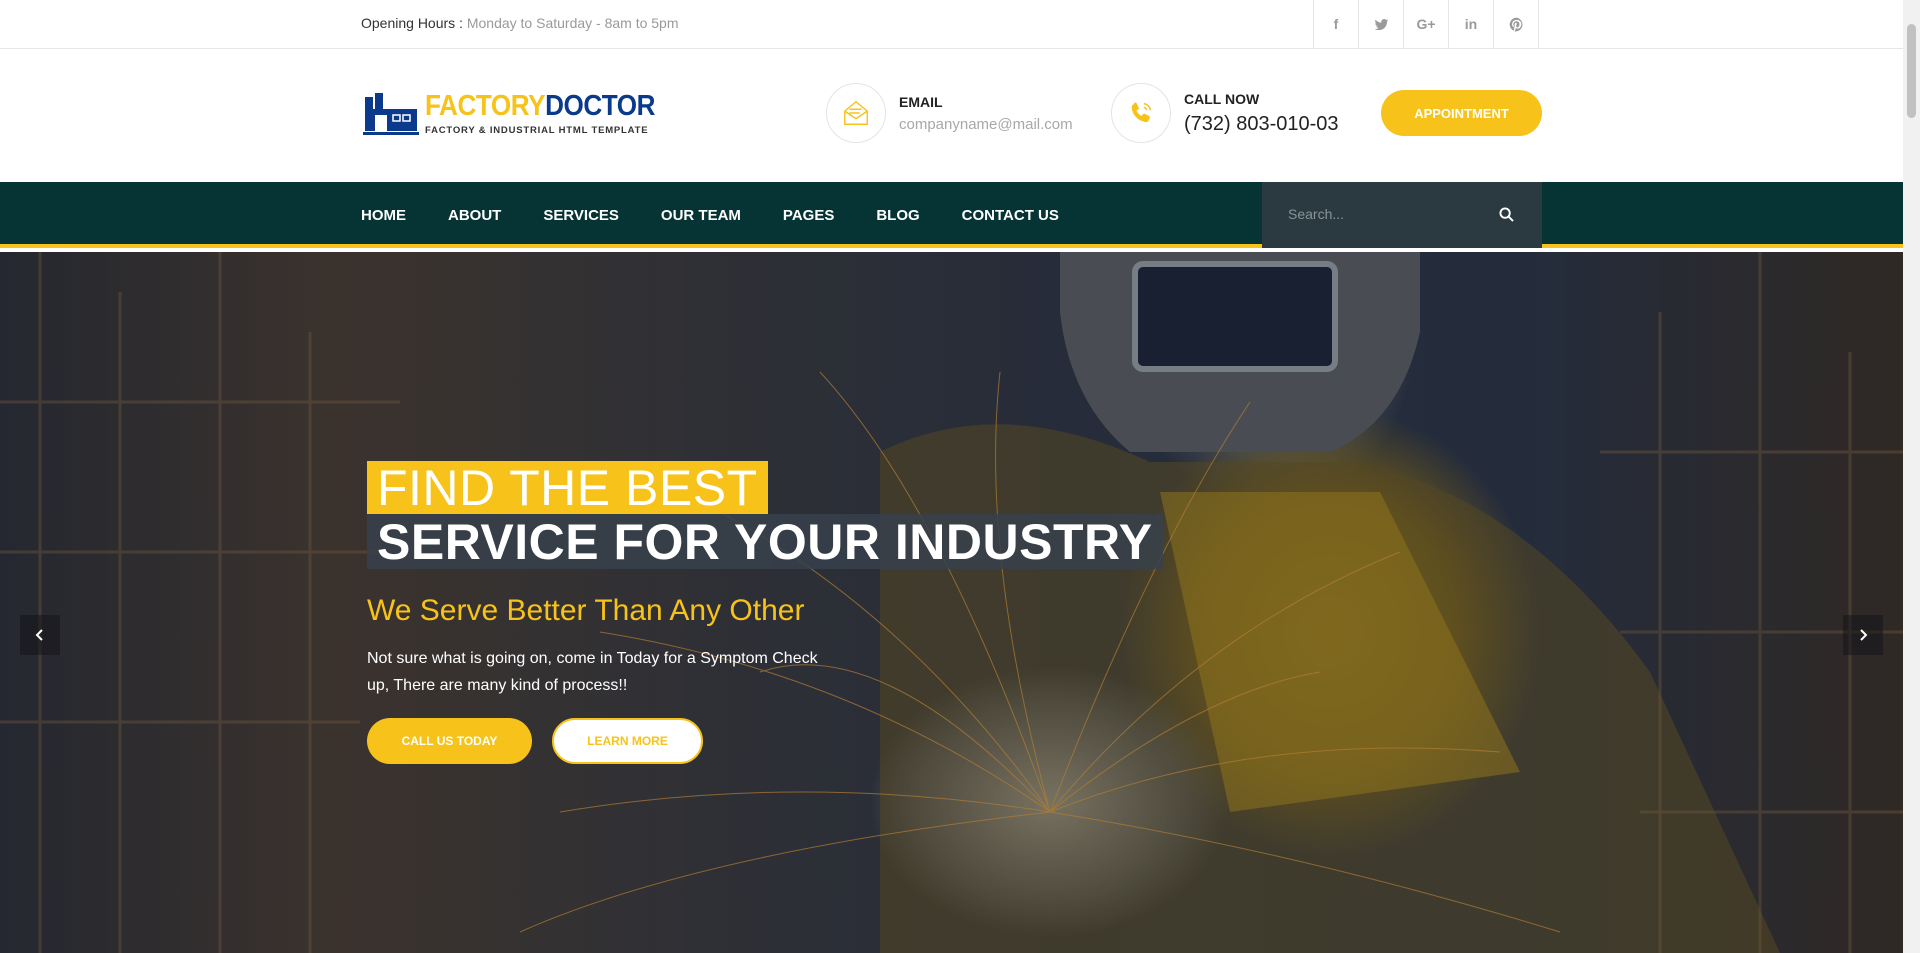 This screenshot has width=1920, height=953. I want to click on scrollbar-thumb, so click(1911, 71).